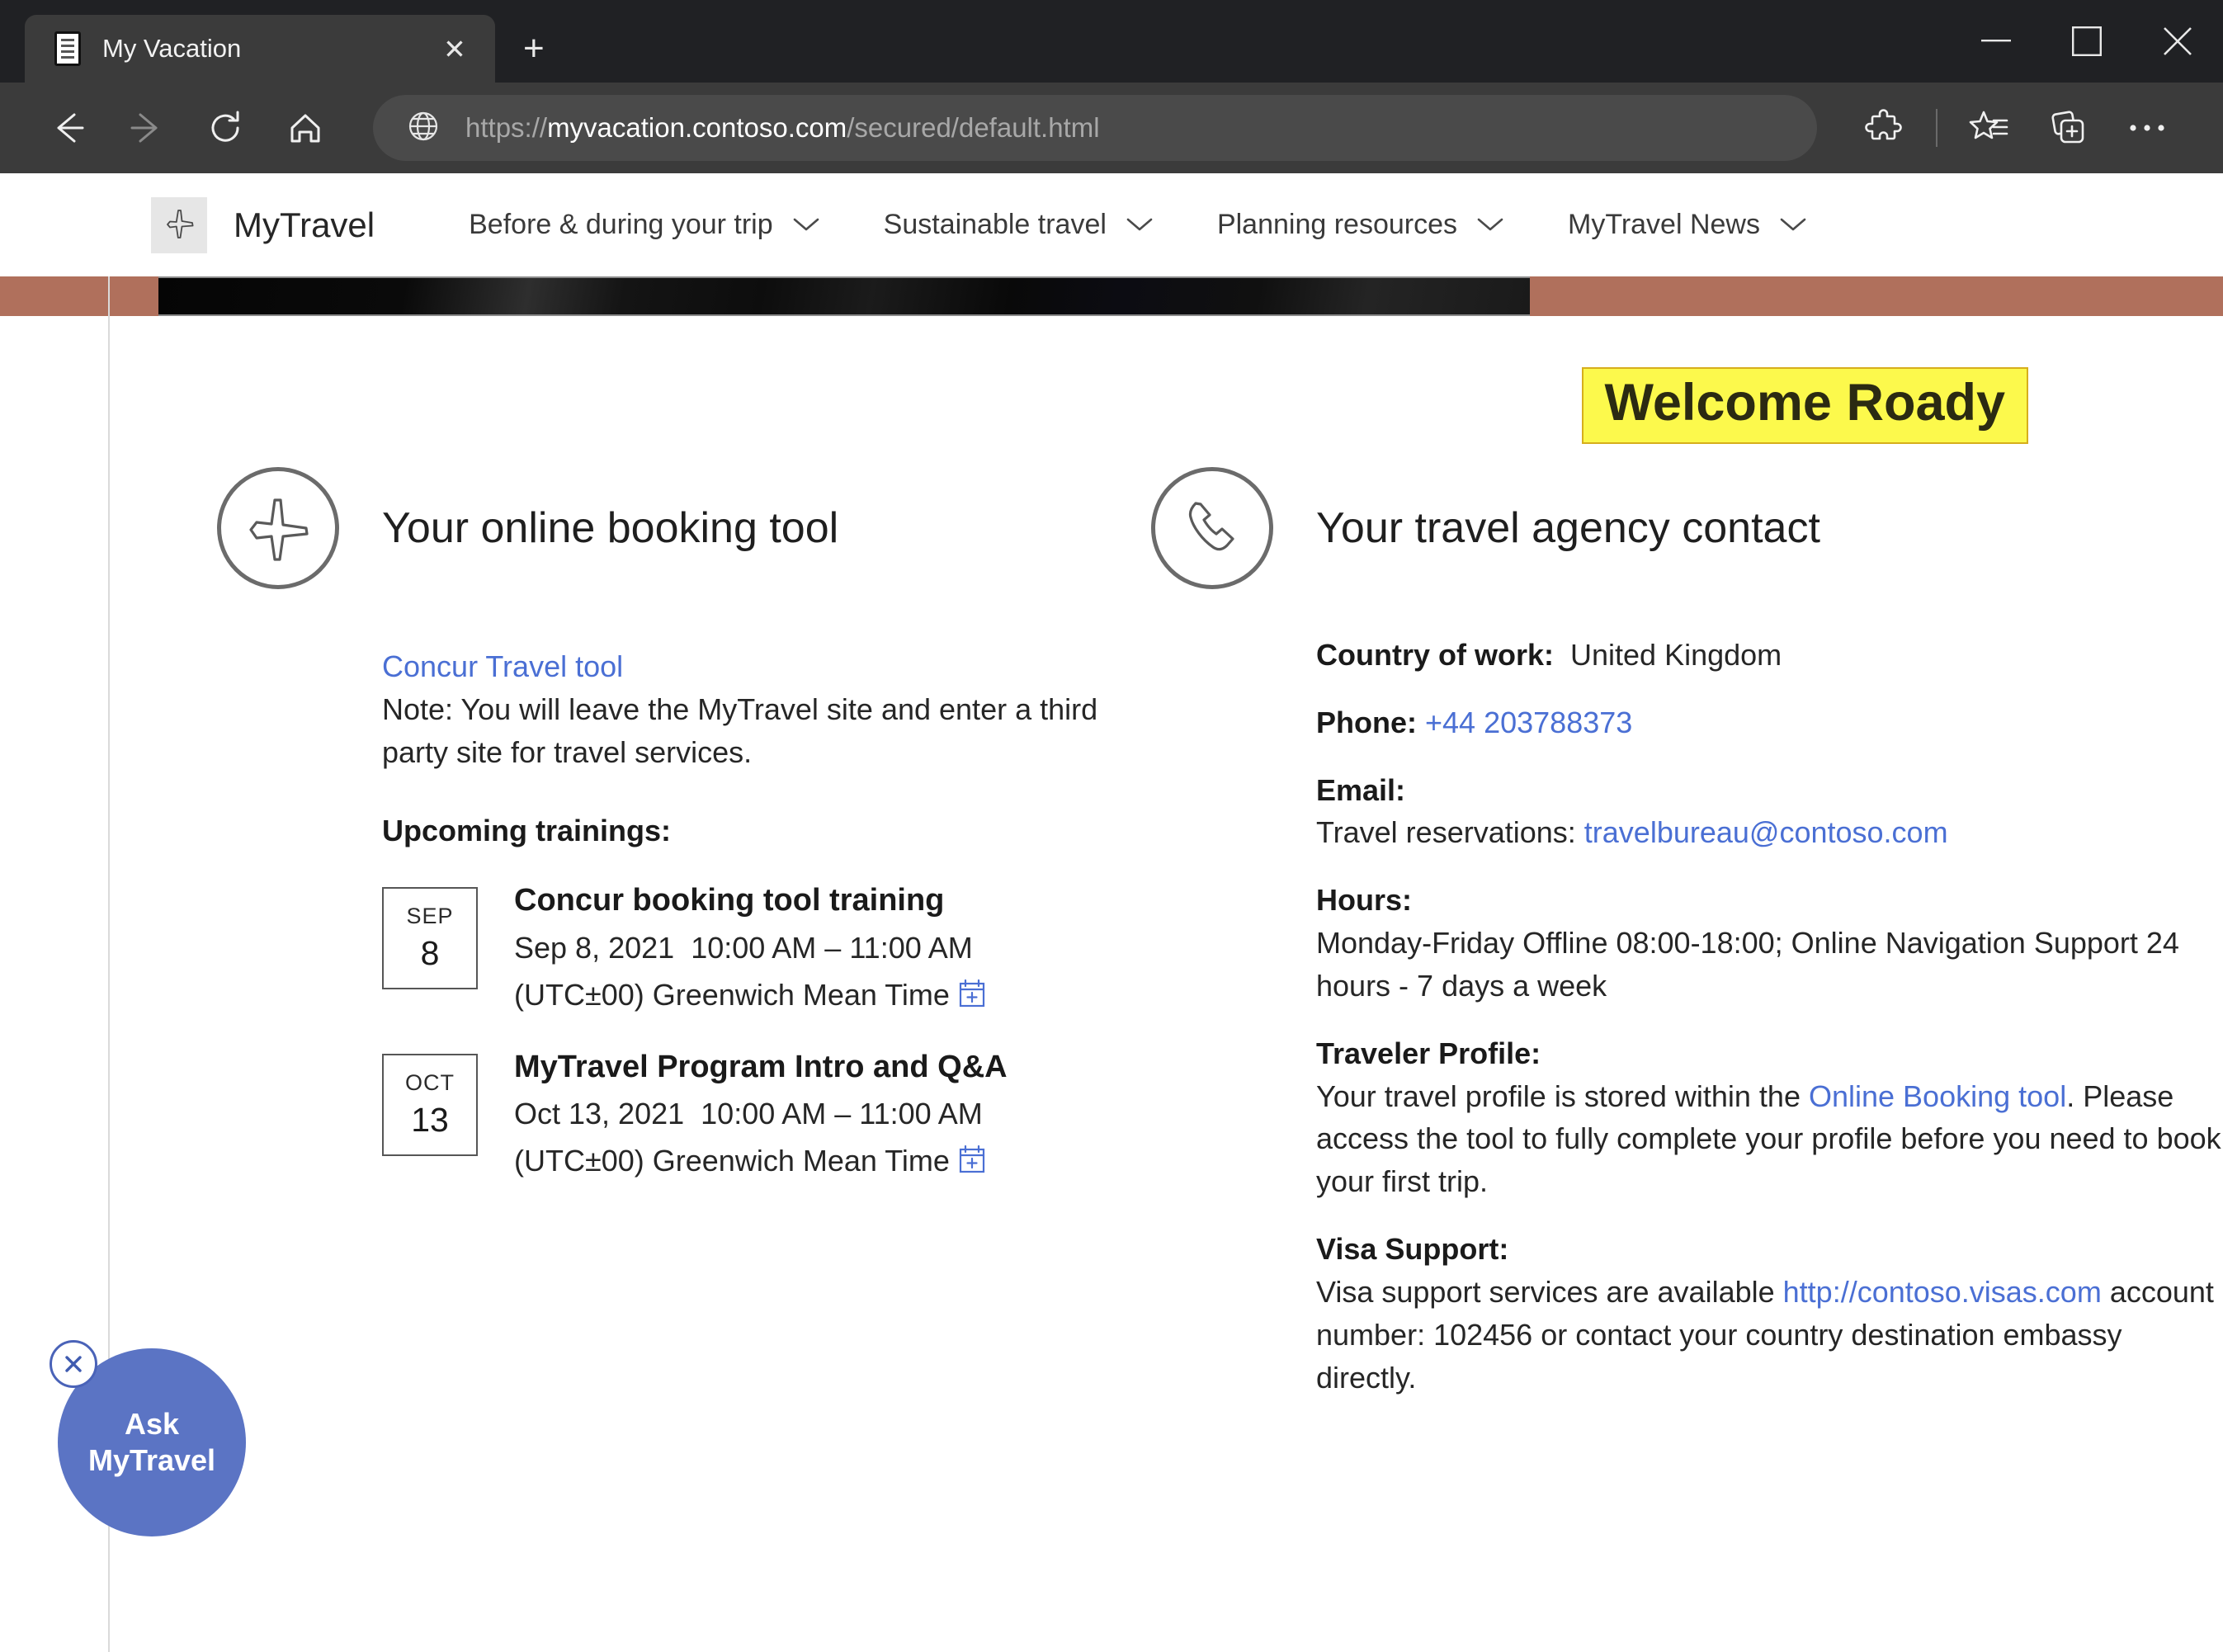 The width and height of the screenshot is (2223, 1652). I want to click on country-of-work-row: Country of work: United Kingdom, so click(1769, 656).